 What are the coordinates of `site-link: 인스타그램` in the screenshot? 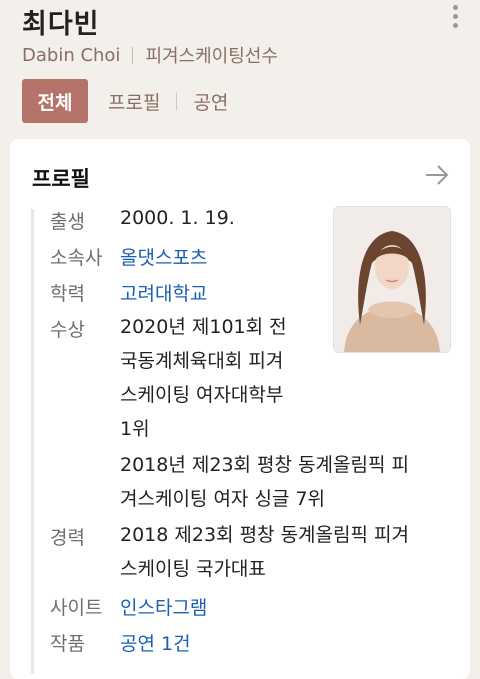 It's located at (163, 606).